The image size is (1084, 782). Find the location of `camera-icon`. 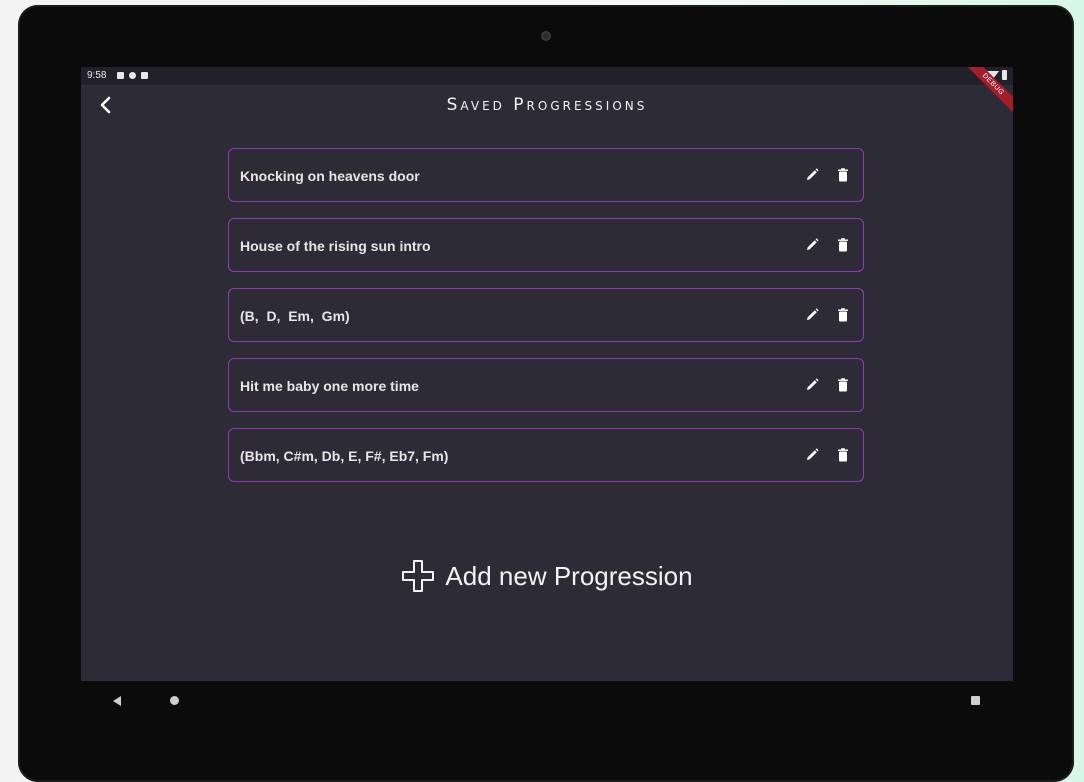

camera-icon is located at coordinates (546, 36).